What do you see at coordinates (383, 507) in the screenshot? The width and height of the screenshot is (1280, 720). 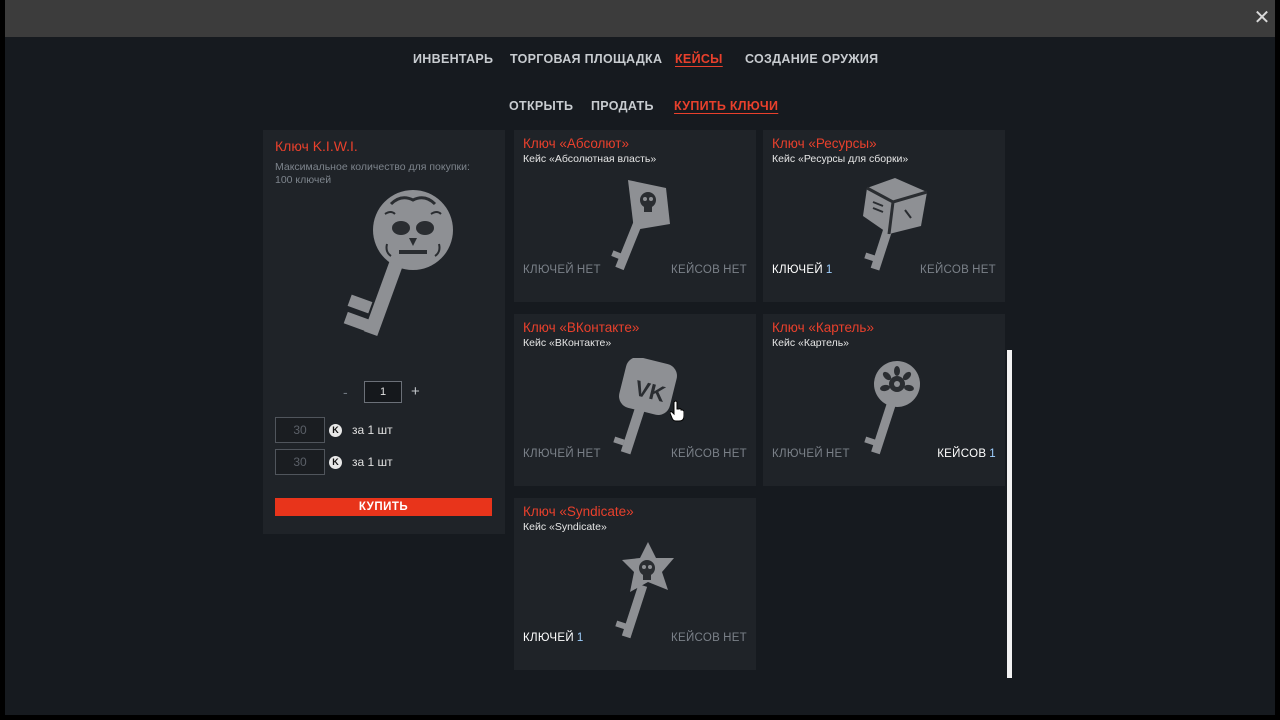 I see `buy-button: КУПИТЬ` at bounding box center [383, 507].